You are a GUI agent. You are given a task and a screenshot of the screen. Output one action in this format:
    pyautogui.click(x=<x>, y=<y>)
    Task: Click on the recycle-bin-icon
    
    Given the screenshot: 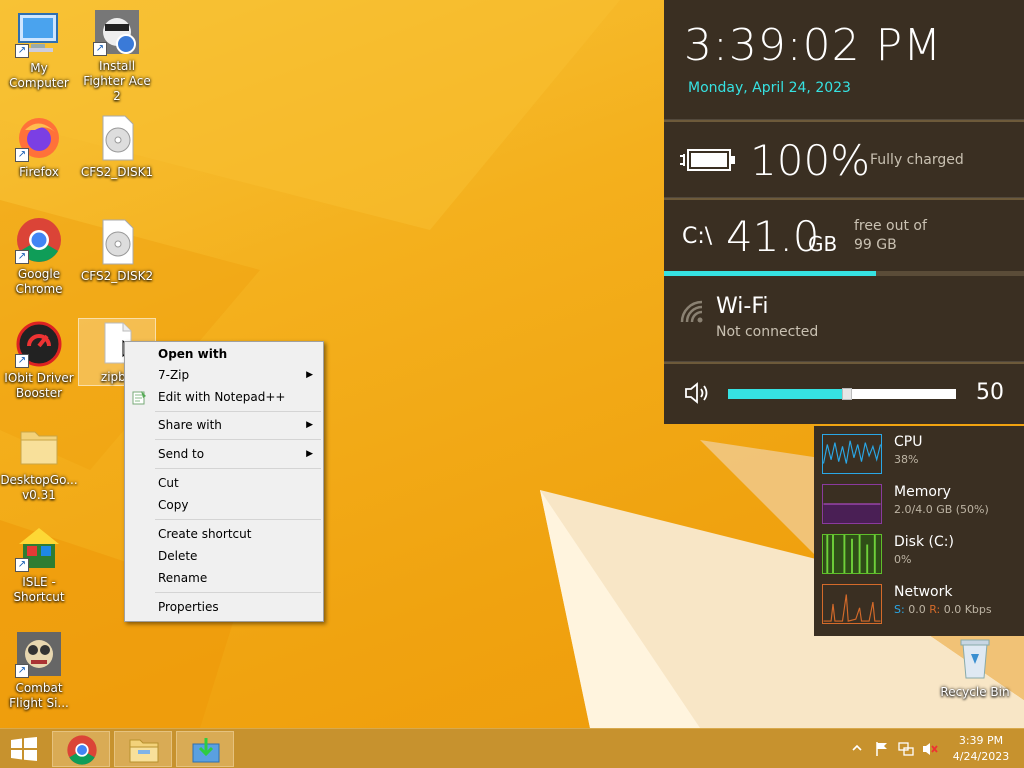 What is the action you would take?
    pyautogui.click(x=975, y=658)
    